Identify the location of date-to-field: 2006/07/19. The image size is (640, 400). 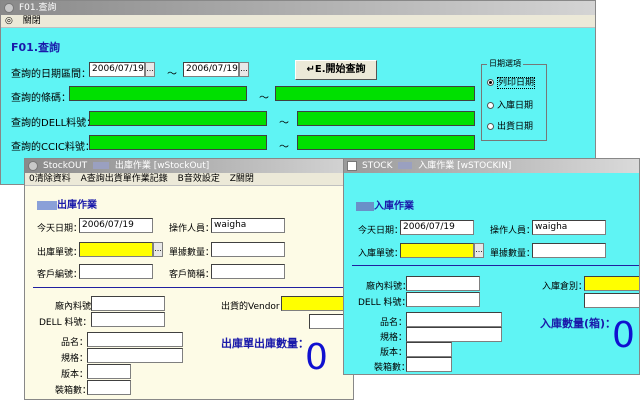
(211, 69).